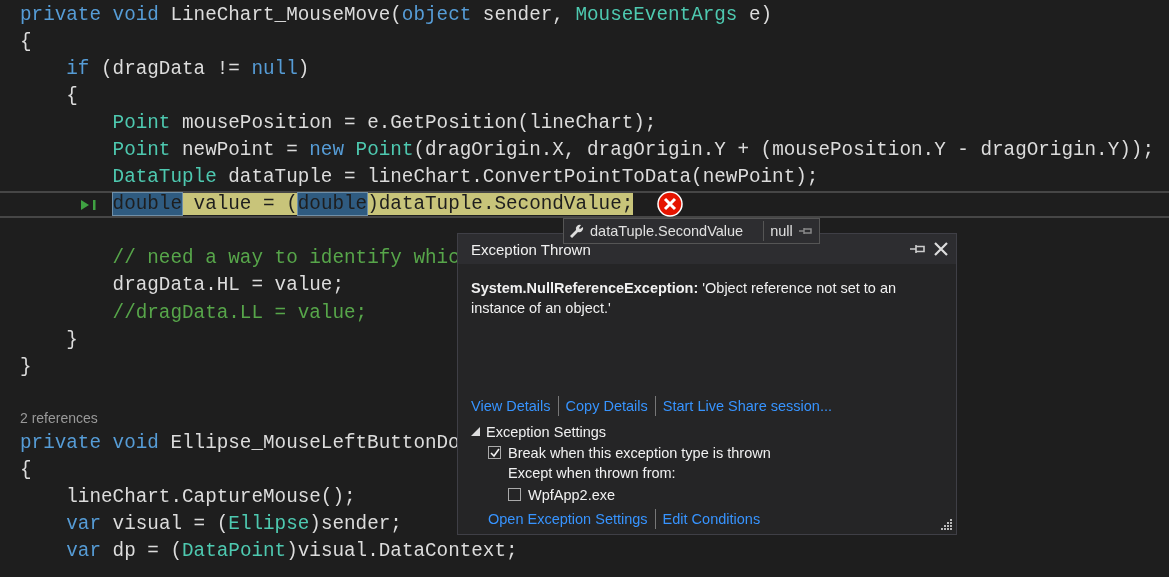 This screenshot has width=1169, height=577. Describe the element at coordinates (639, 452) in the screenshot. I see `checkbox-label: Break when this exception type is thrown` at that location.